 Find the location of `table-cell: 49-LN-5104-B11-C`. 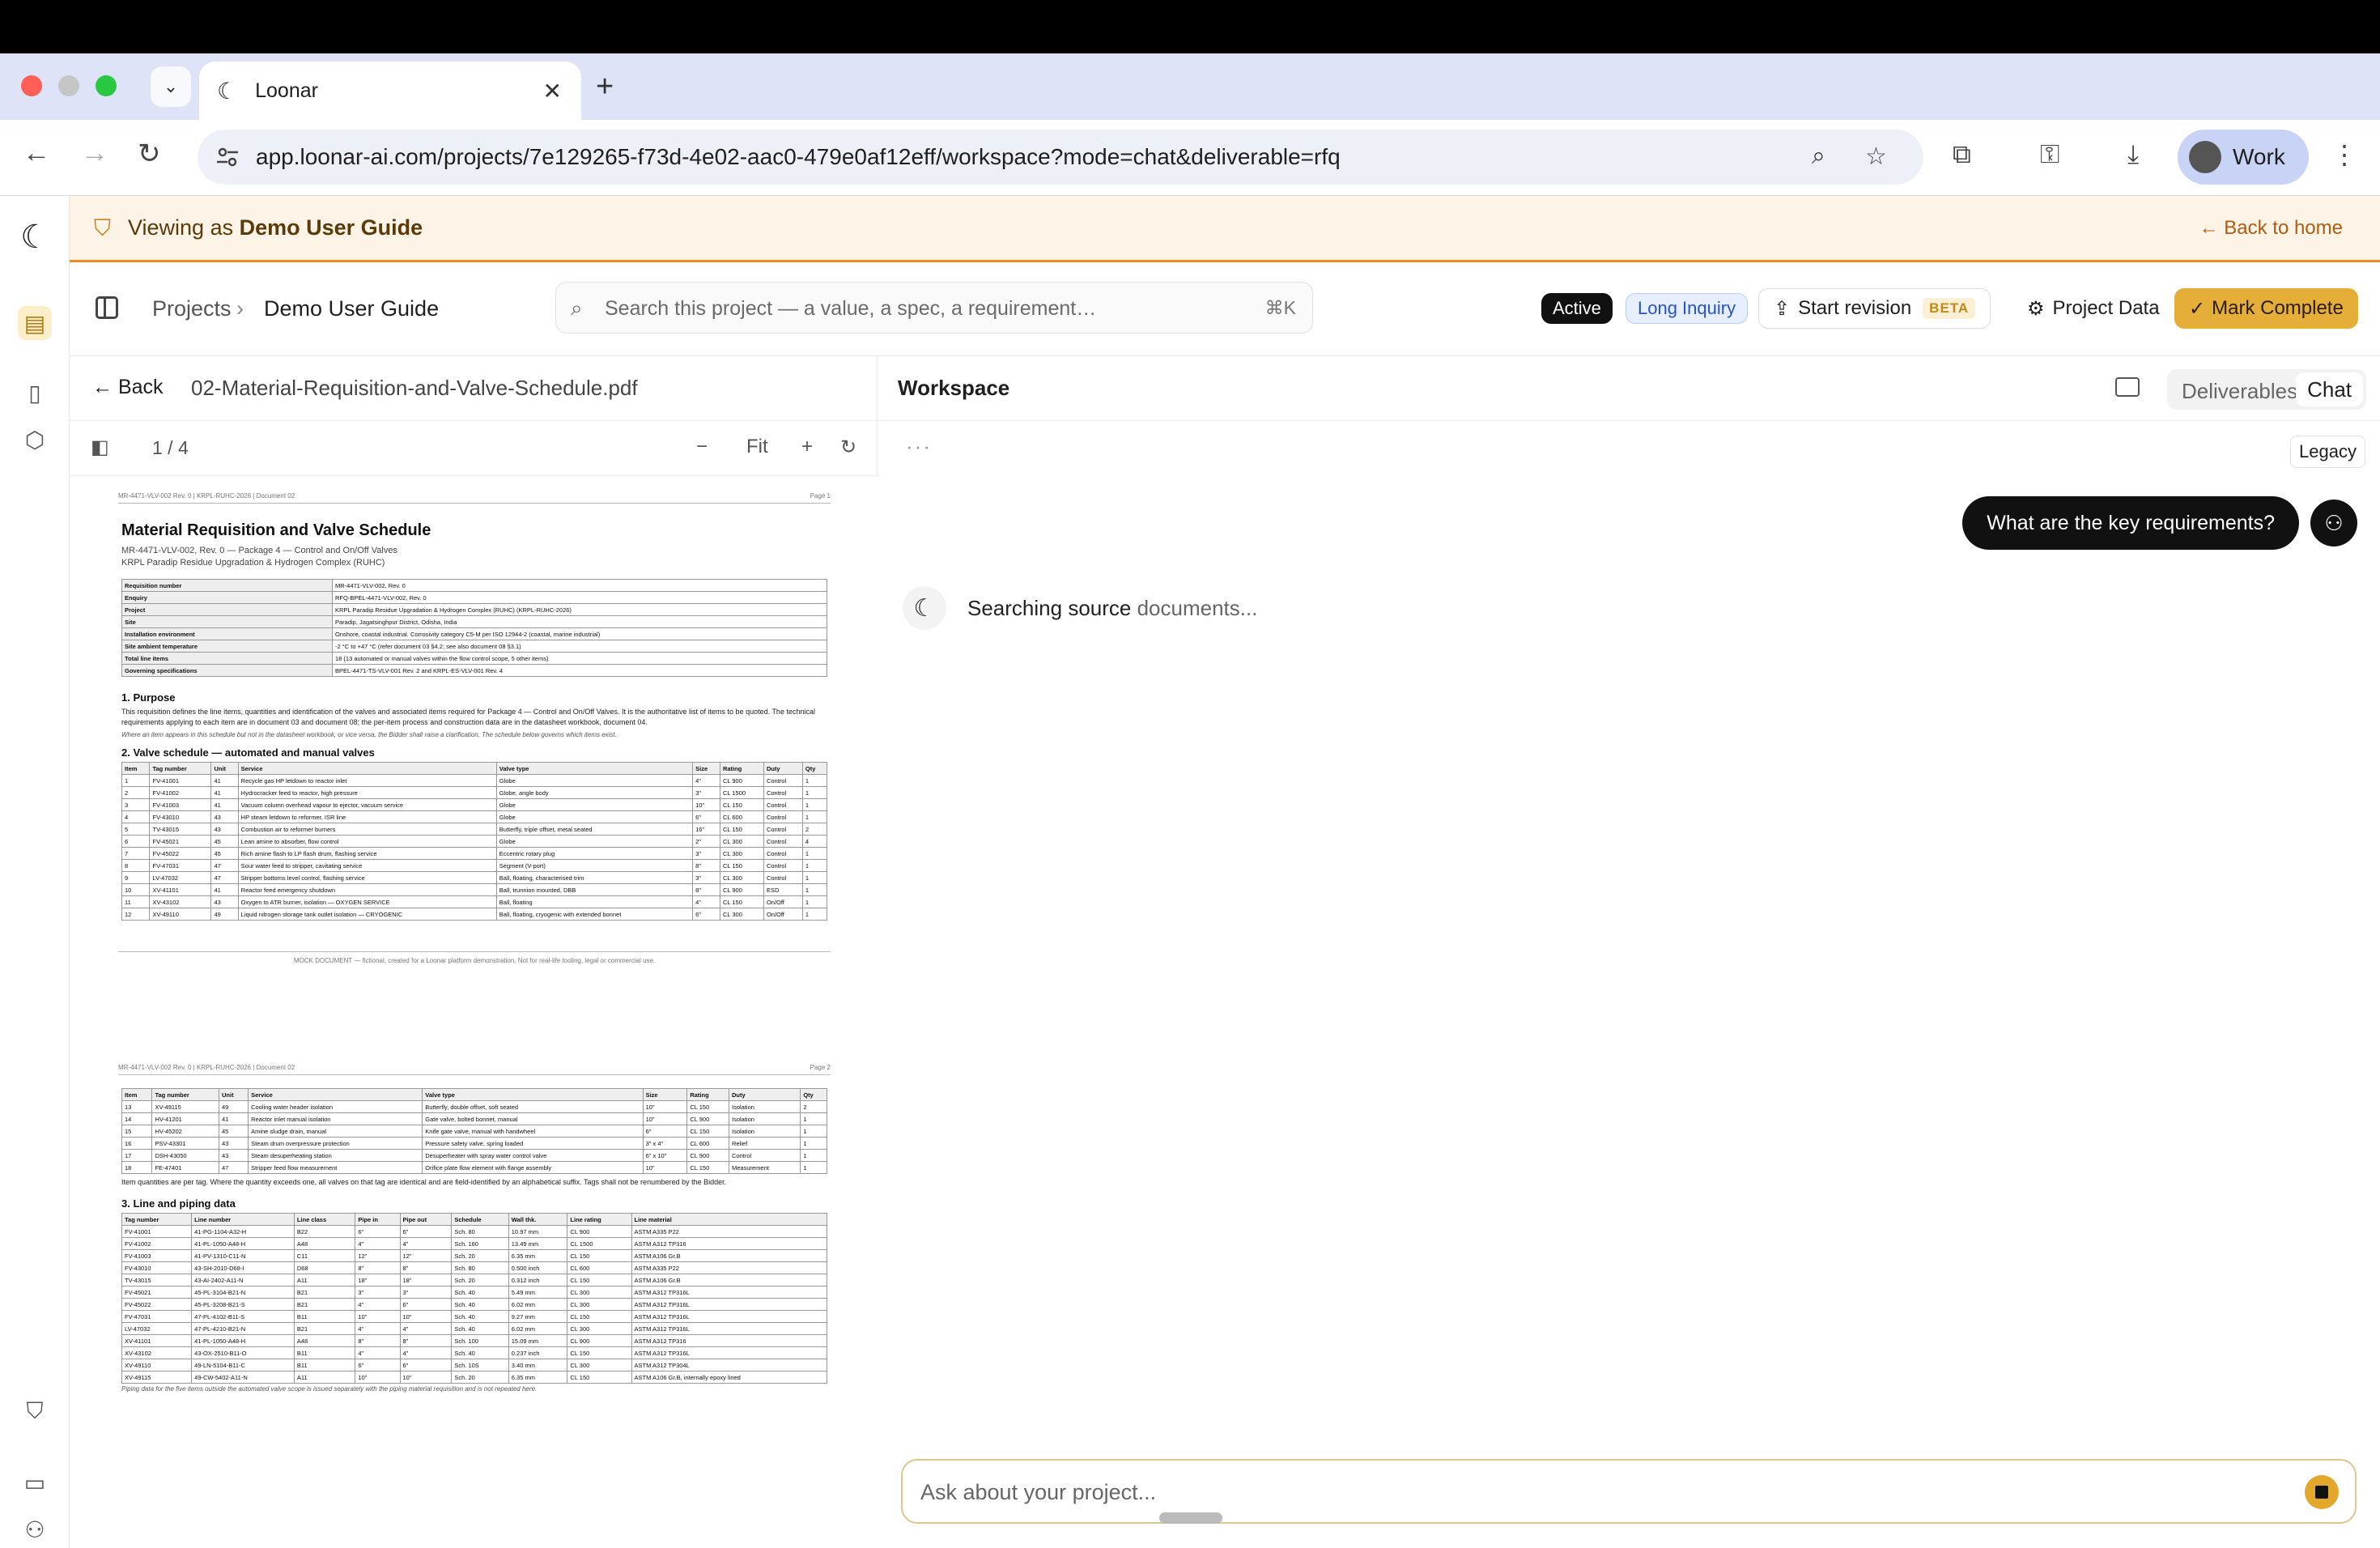

table-cell: 49-LN-5104-B11-C is located at coordinates (243, 1366).